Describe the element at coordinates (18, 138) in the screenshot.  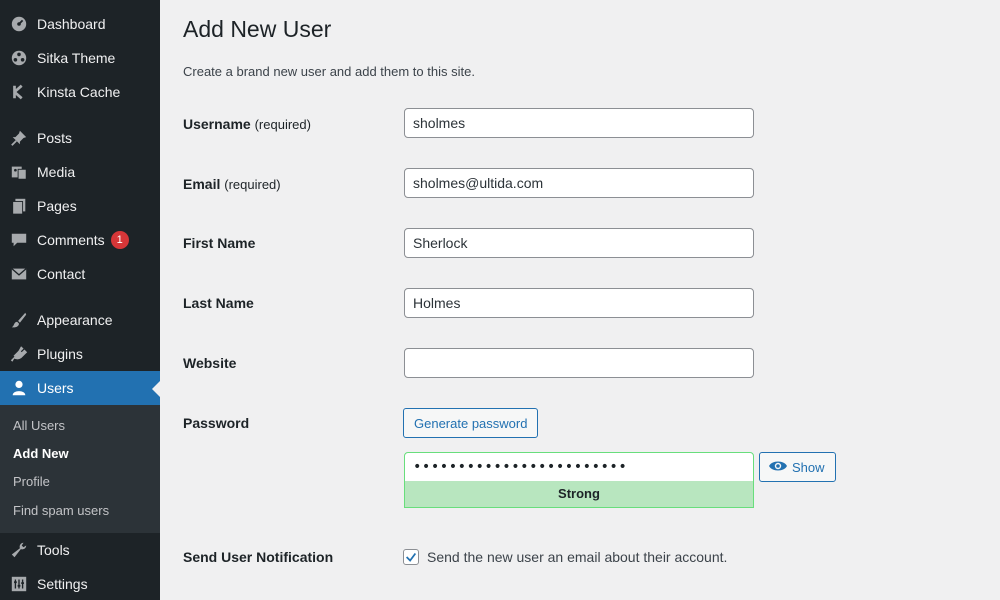
I see `pin-icon` at that location.